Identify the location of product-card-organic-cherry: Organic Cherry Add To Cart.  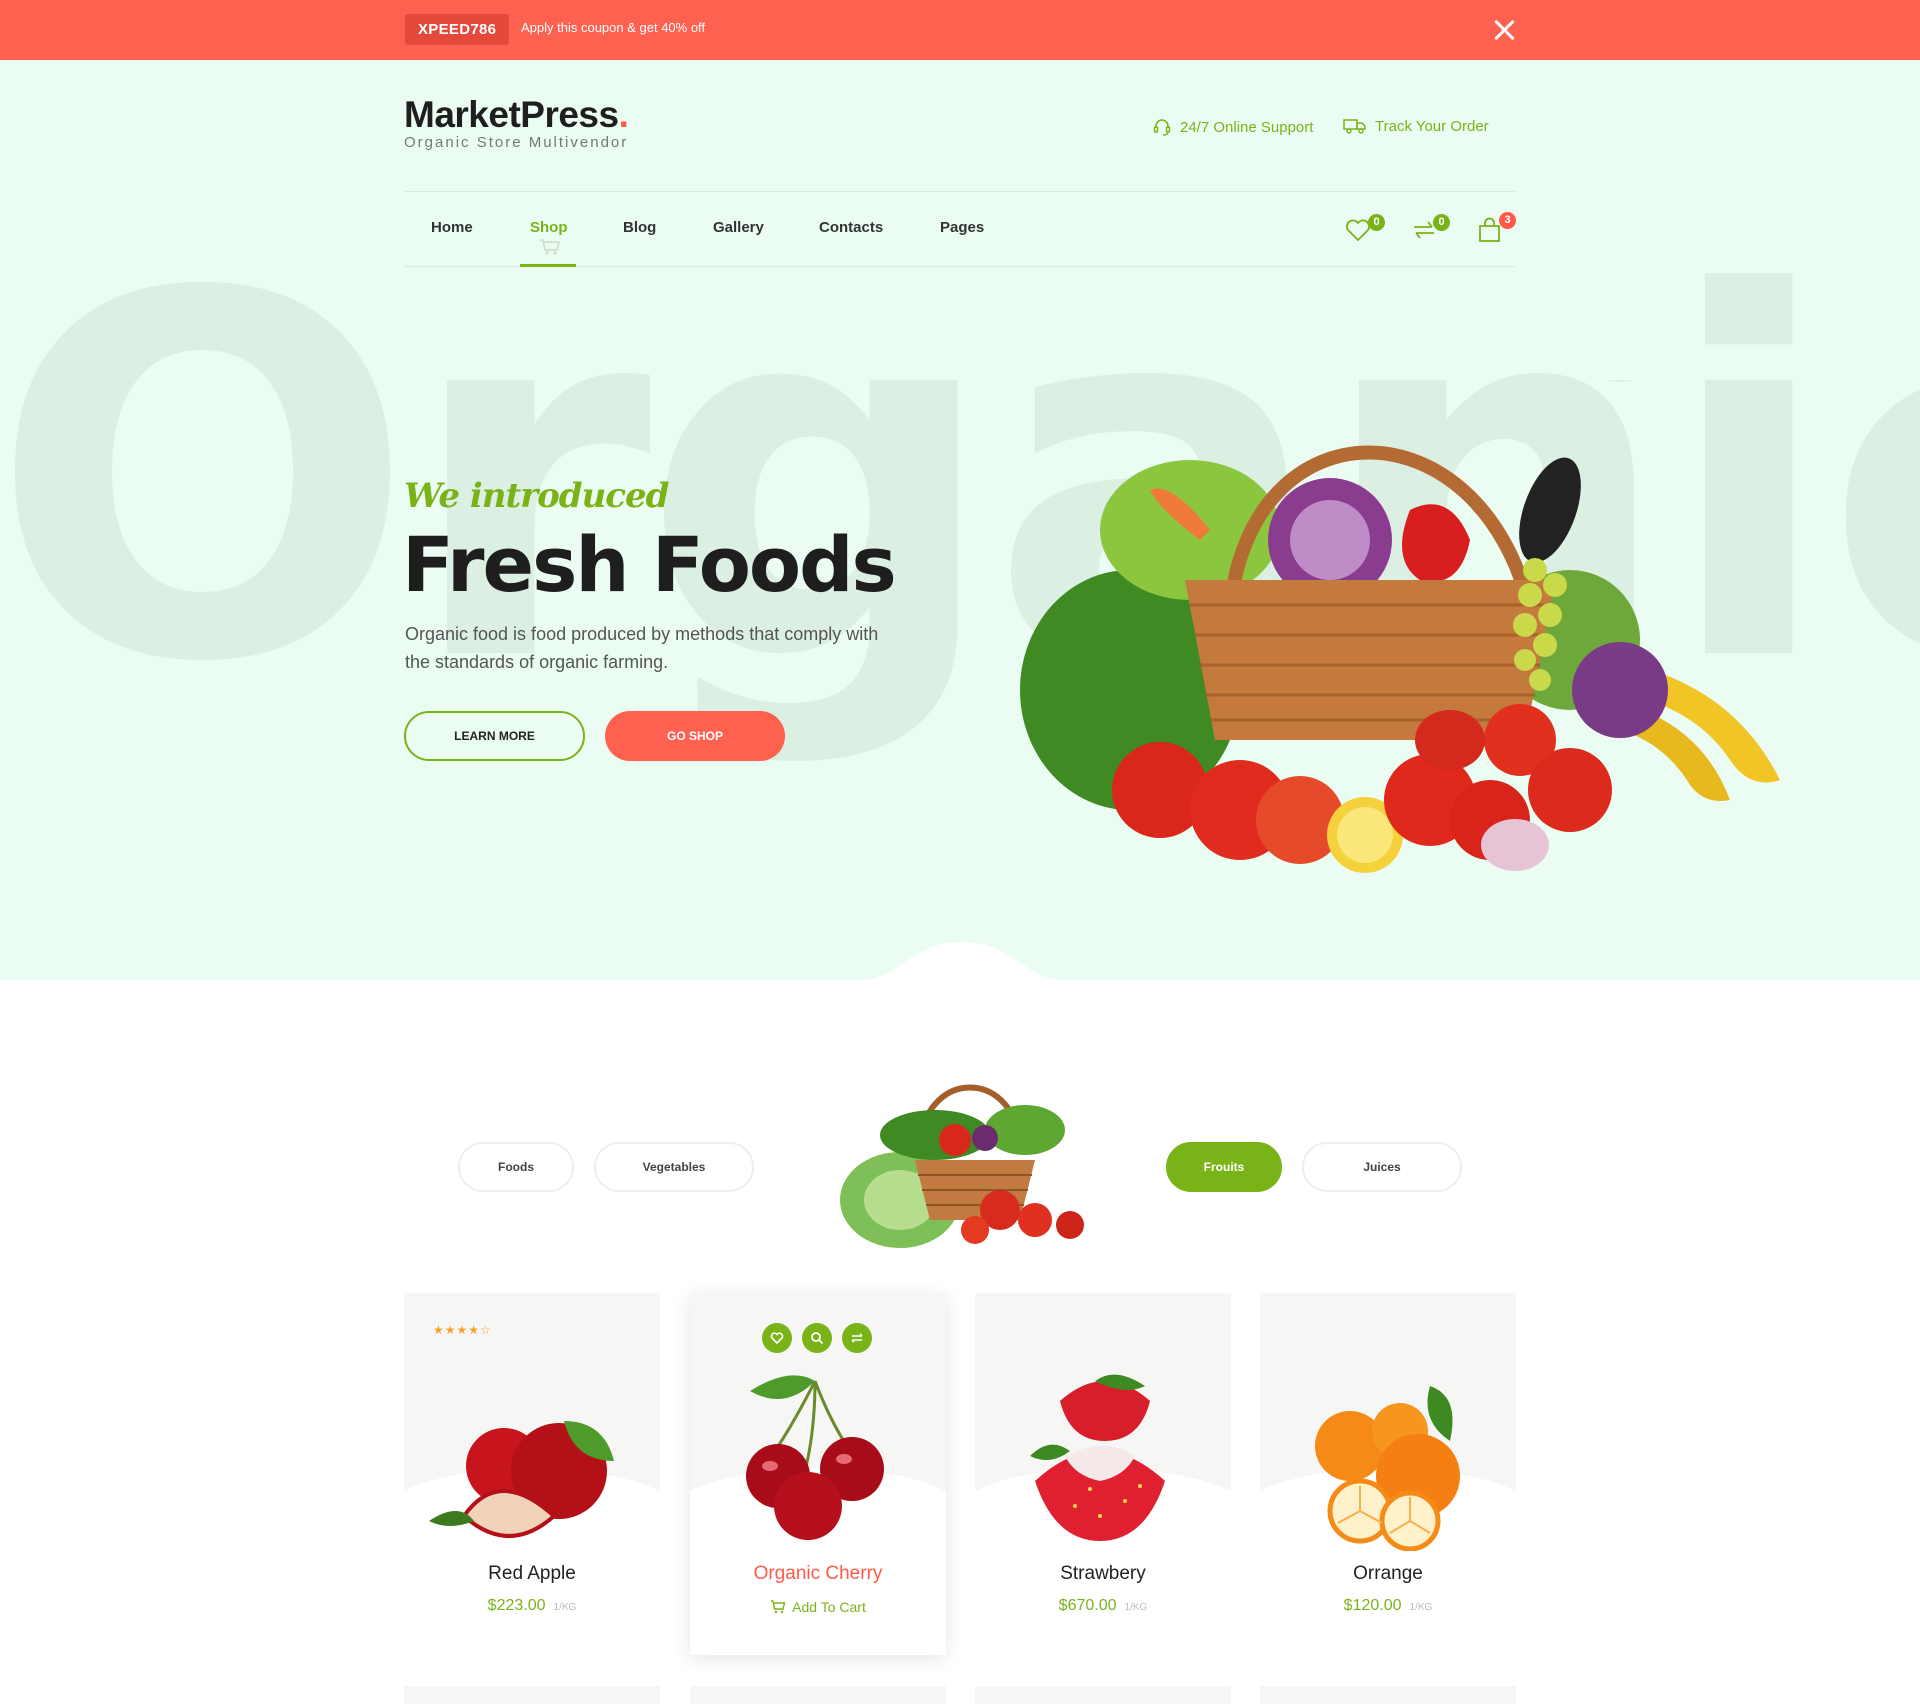
(818, 1474).